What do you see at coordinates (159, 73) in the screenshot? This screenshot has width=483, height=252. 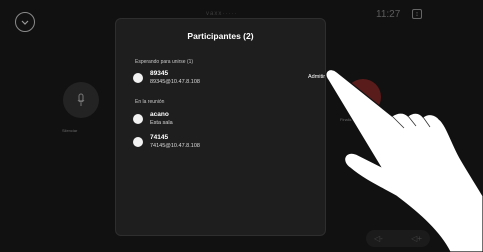 I see `participant-name: 89345` at bounding box center [159, 73].